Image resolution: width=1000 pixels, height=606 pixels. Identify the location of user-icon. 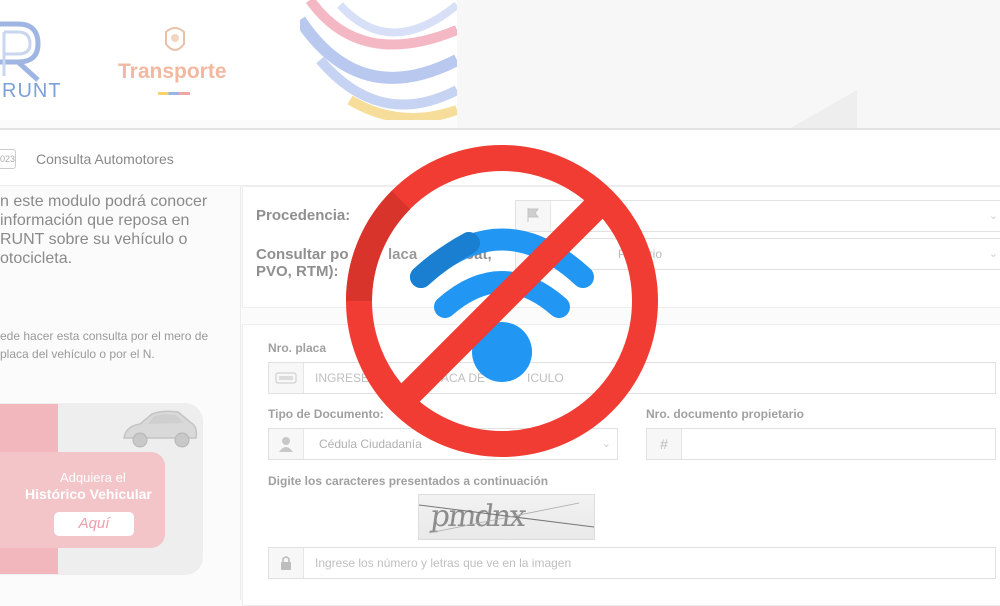
(286, 444).